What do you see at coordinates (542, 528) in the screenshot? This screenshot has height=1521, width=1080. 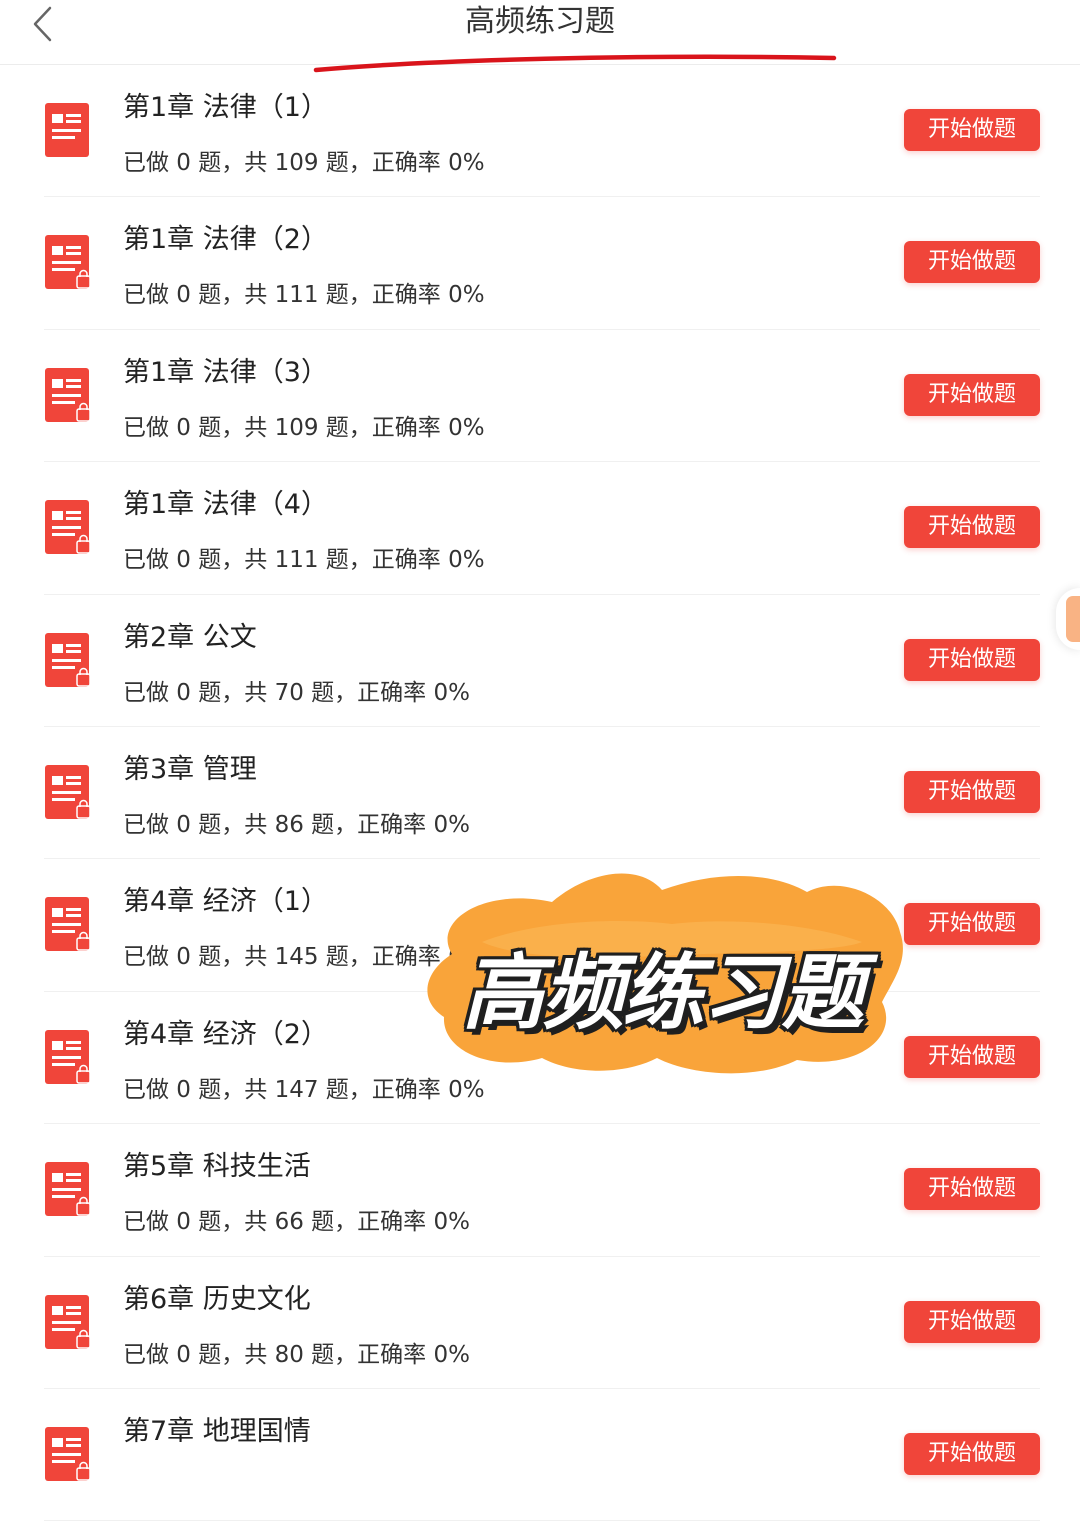 I see `list-item: 第1章 法律（4） 已做 0 题，共 111 题，正确率 0% 开始做题` at bounding box center [542, 528].